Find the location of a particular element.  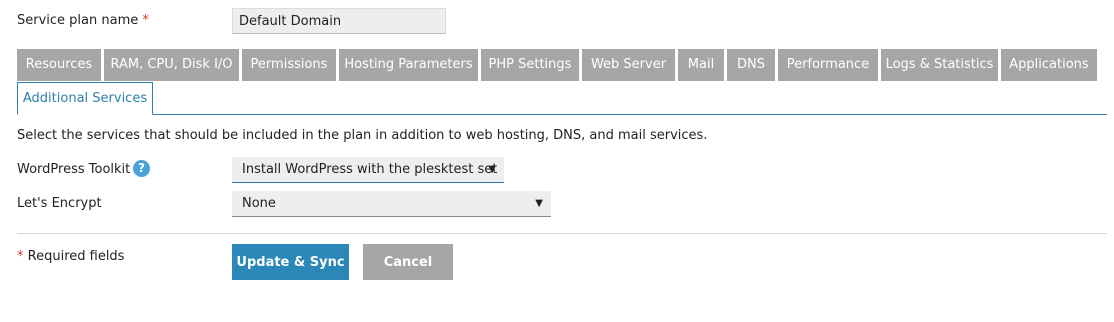

wordpress-toolkit-label: WordPress Toolkit is located at coordinates (74, 169).